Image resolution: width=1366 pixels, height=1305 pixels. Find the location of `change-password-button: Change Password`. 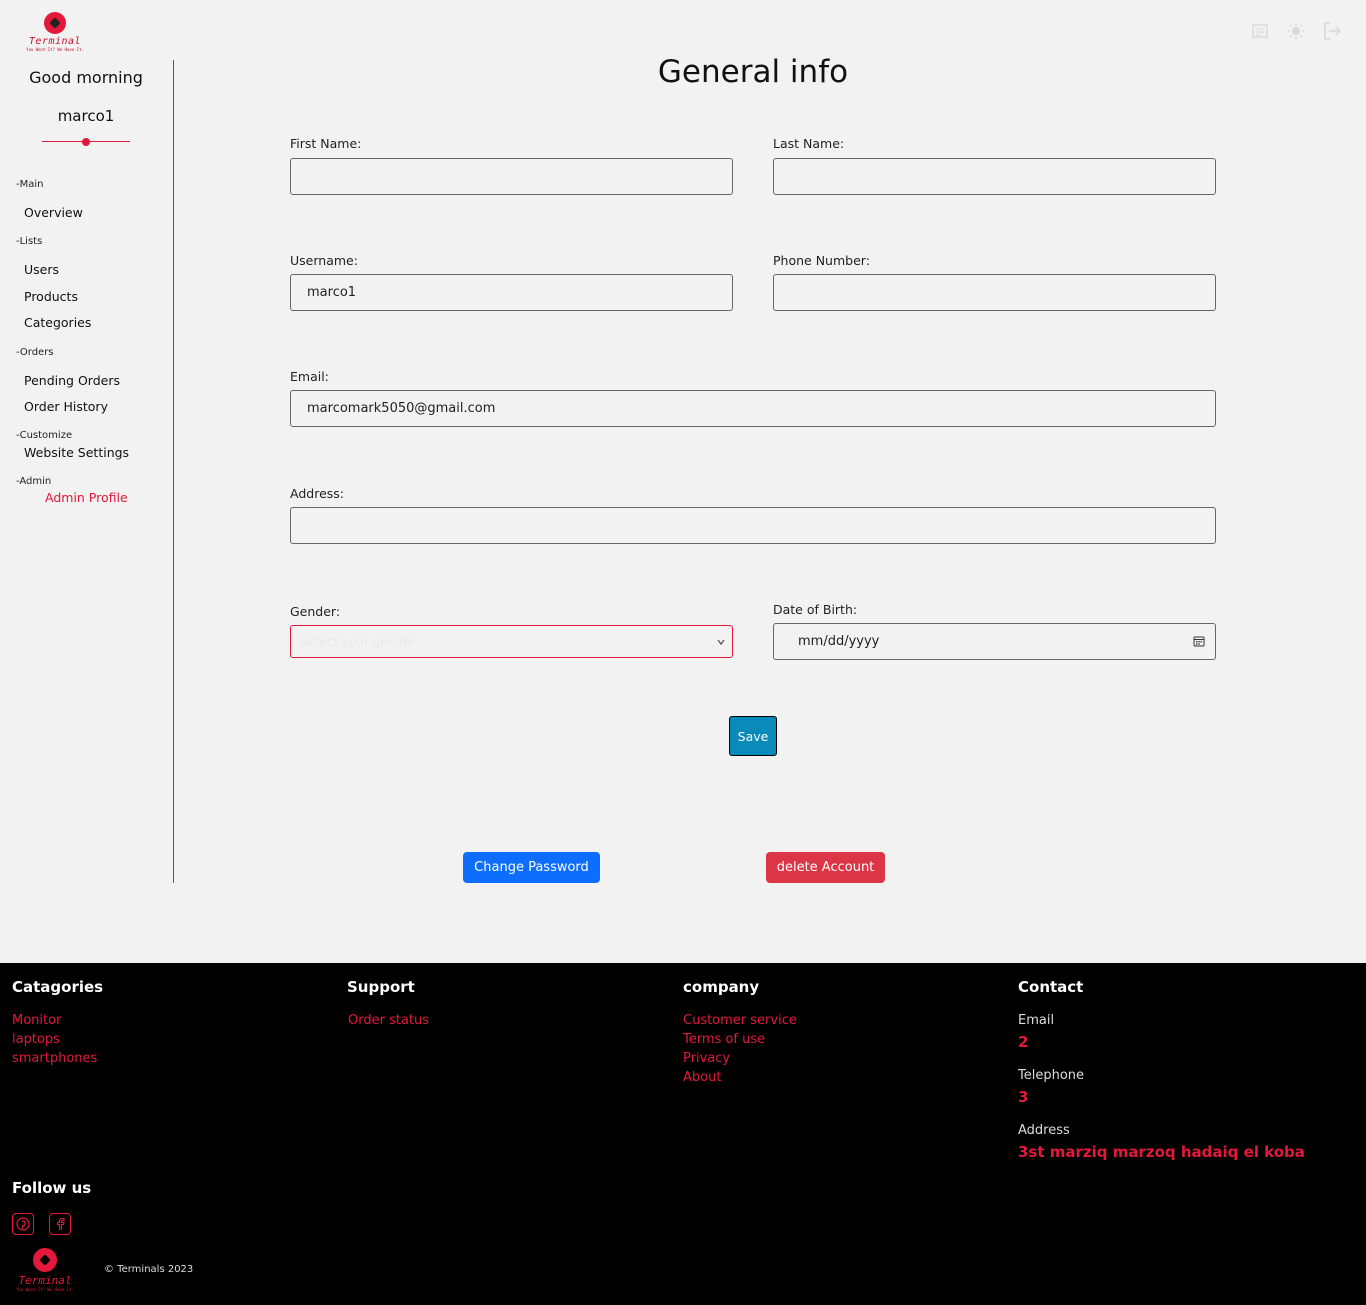

change-password-button: Change Password is located at coordinates (531, 867).